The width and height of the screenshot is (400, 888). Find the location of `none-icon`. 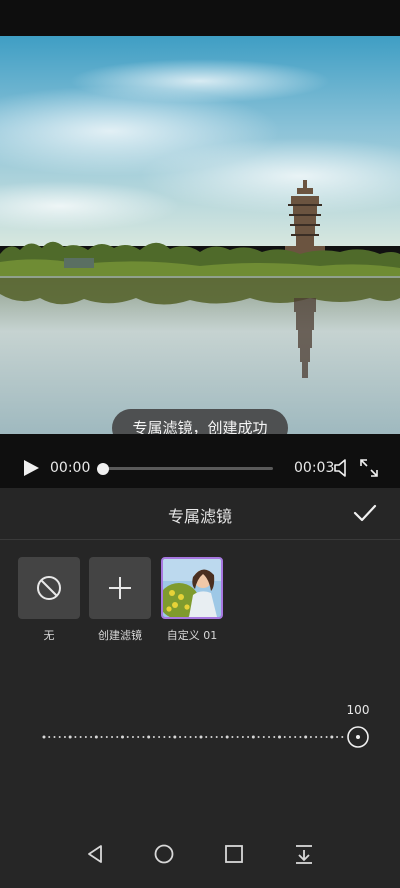

none-icon is located at coordinates (49, 588).